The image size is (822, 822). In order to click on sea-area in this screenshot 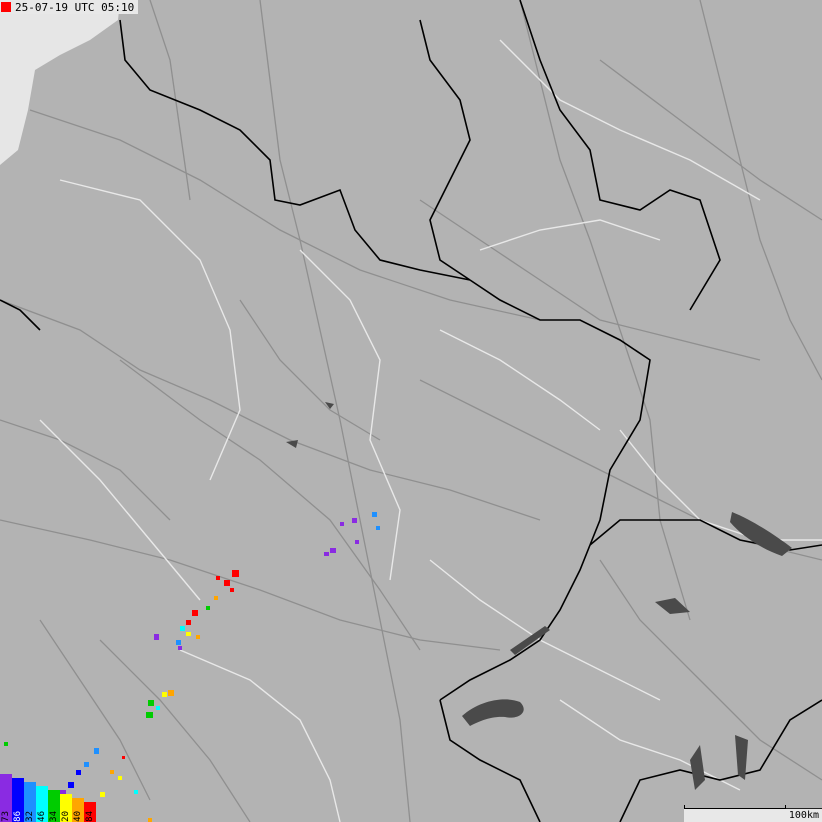, I will do `click(60, 82)`.